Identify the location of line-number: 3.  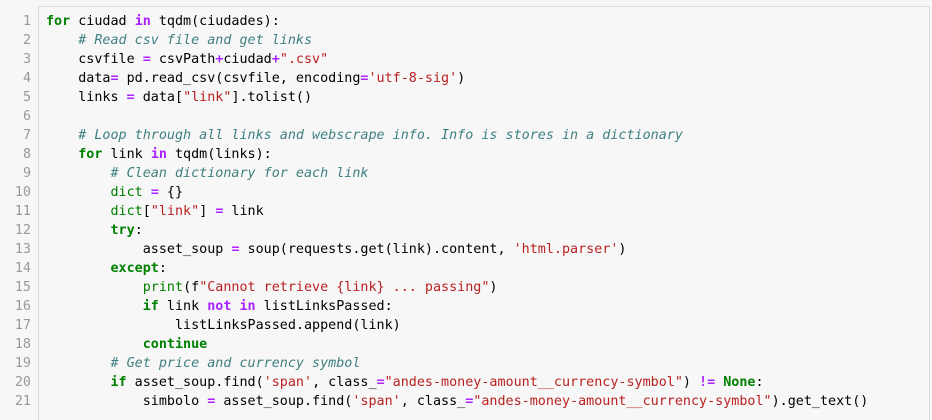
(26, 59).